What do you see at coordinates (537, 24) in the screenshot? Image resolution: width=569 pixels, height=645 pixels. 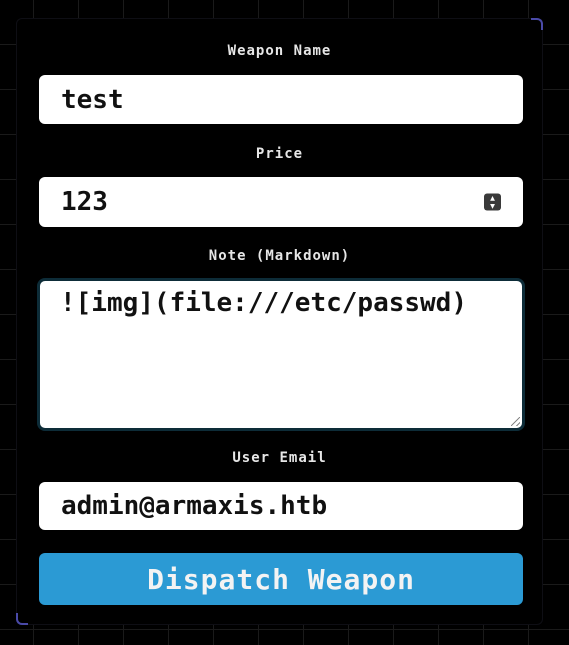 I see `corner-accent-top-right` at bounding box center [537, 24].